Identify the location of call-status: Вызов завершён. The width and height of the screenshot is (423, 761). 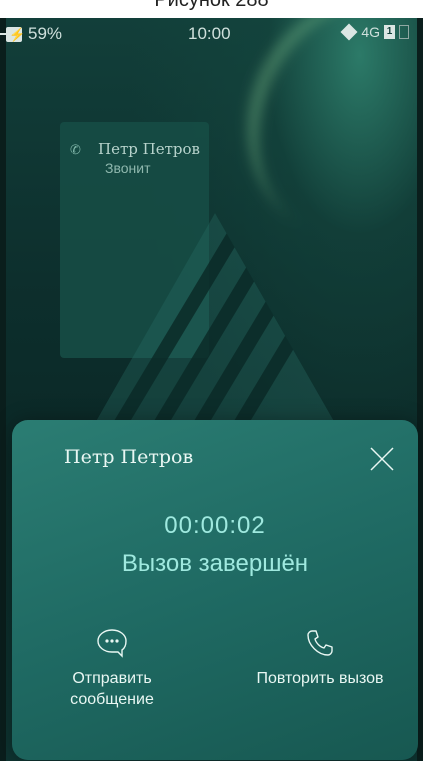
(215, 563).